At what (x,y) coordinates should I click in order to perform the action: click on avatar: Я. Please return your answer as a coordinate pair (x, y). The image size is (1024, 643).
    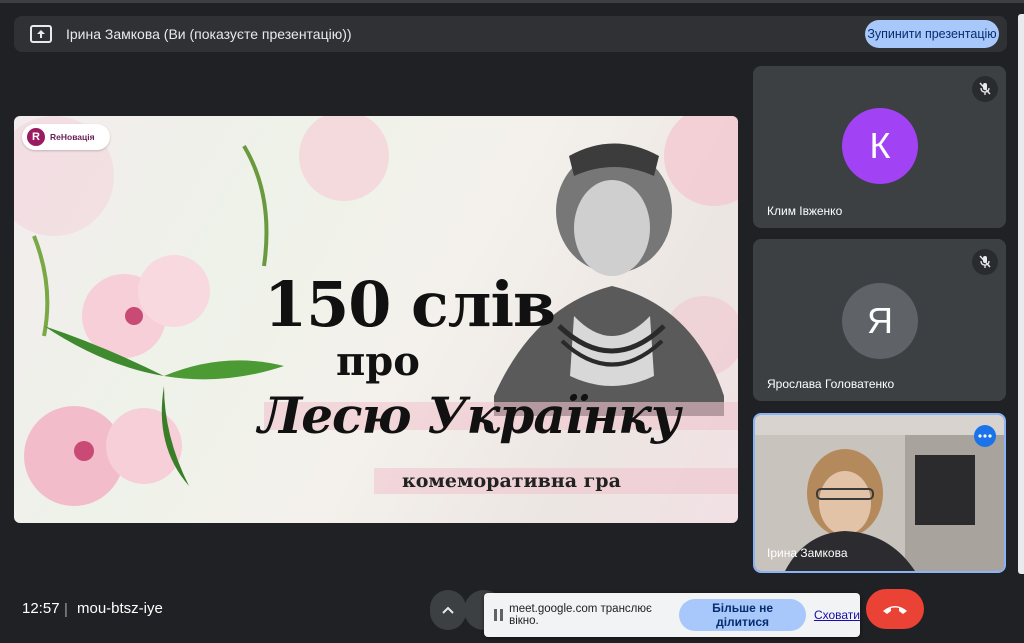
    Looking at the image, I should click on (880, 321).